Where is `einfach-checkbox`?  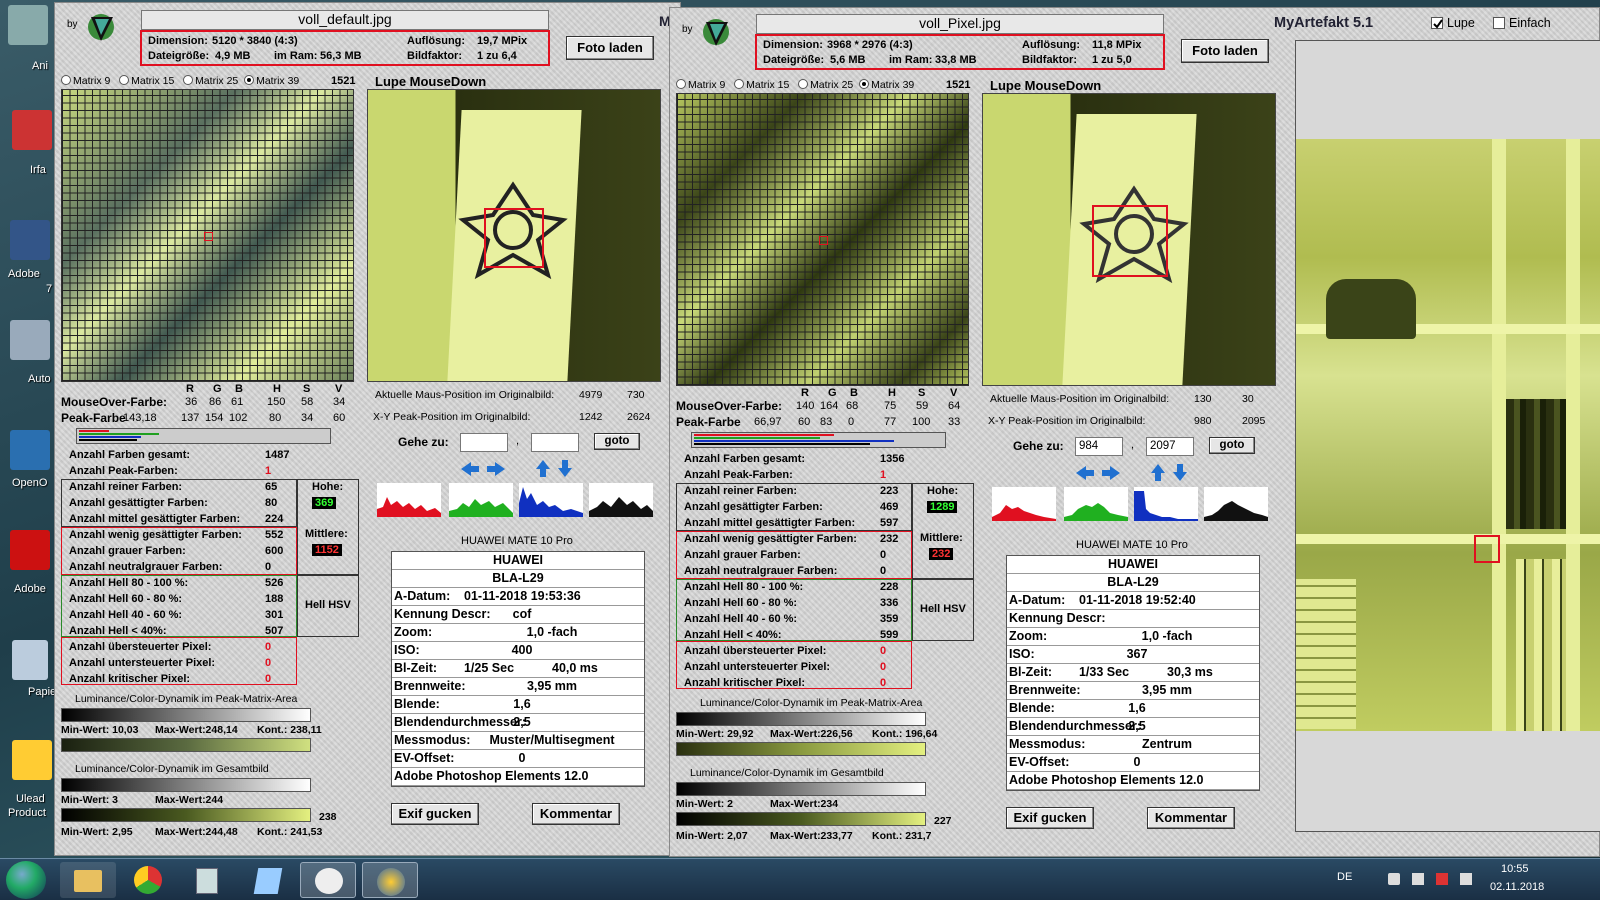 einfach-checkbox is located at coordinates (1499, 23).